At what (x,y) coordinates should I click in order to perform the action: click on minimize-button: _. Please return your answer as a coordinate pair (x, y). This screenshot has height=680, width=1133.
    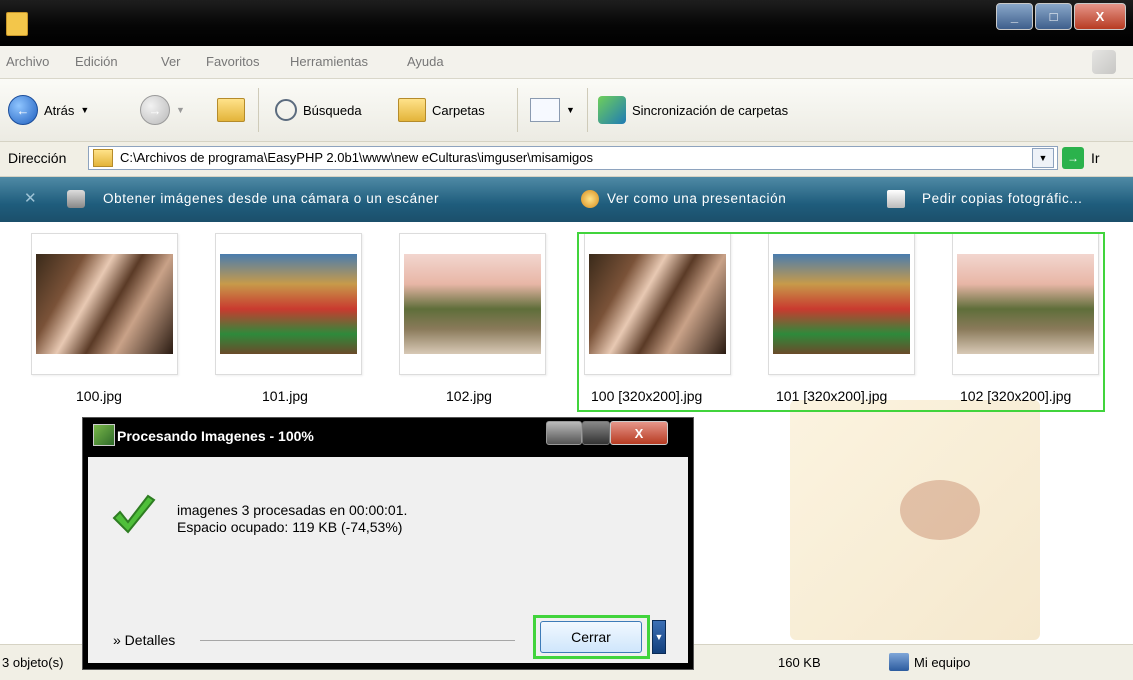
    Looking at the image, I should click on (1014, 16).